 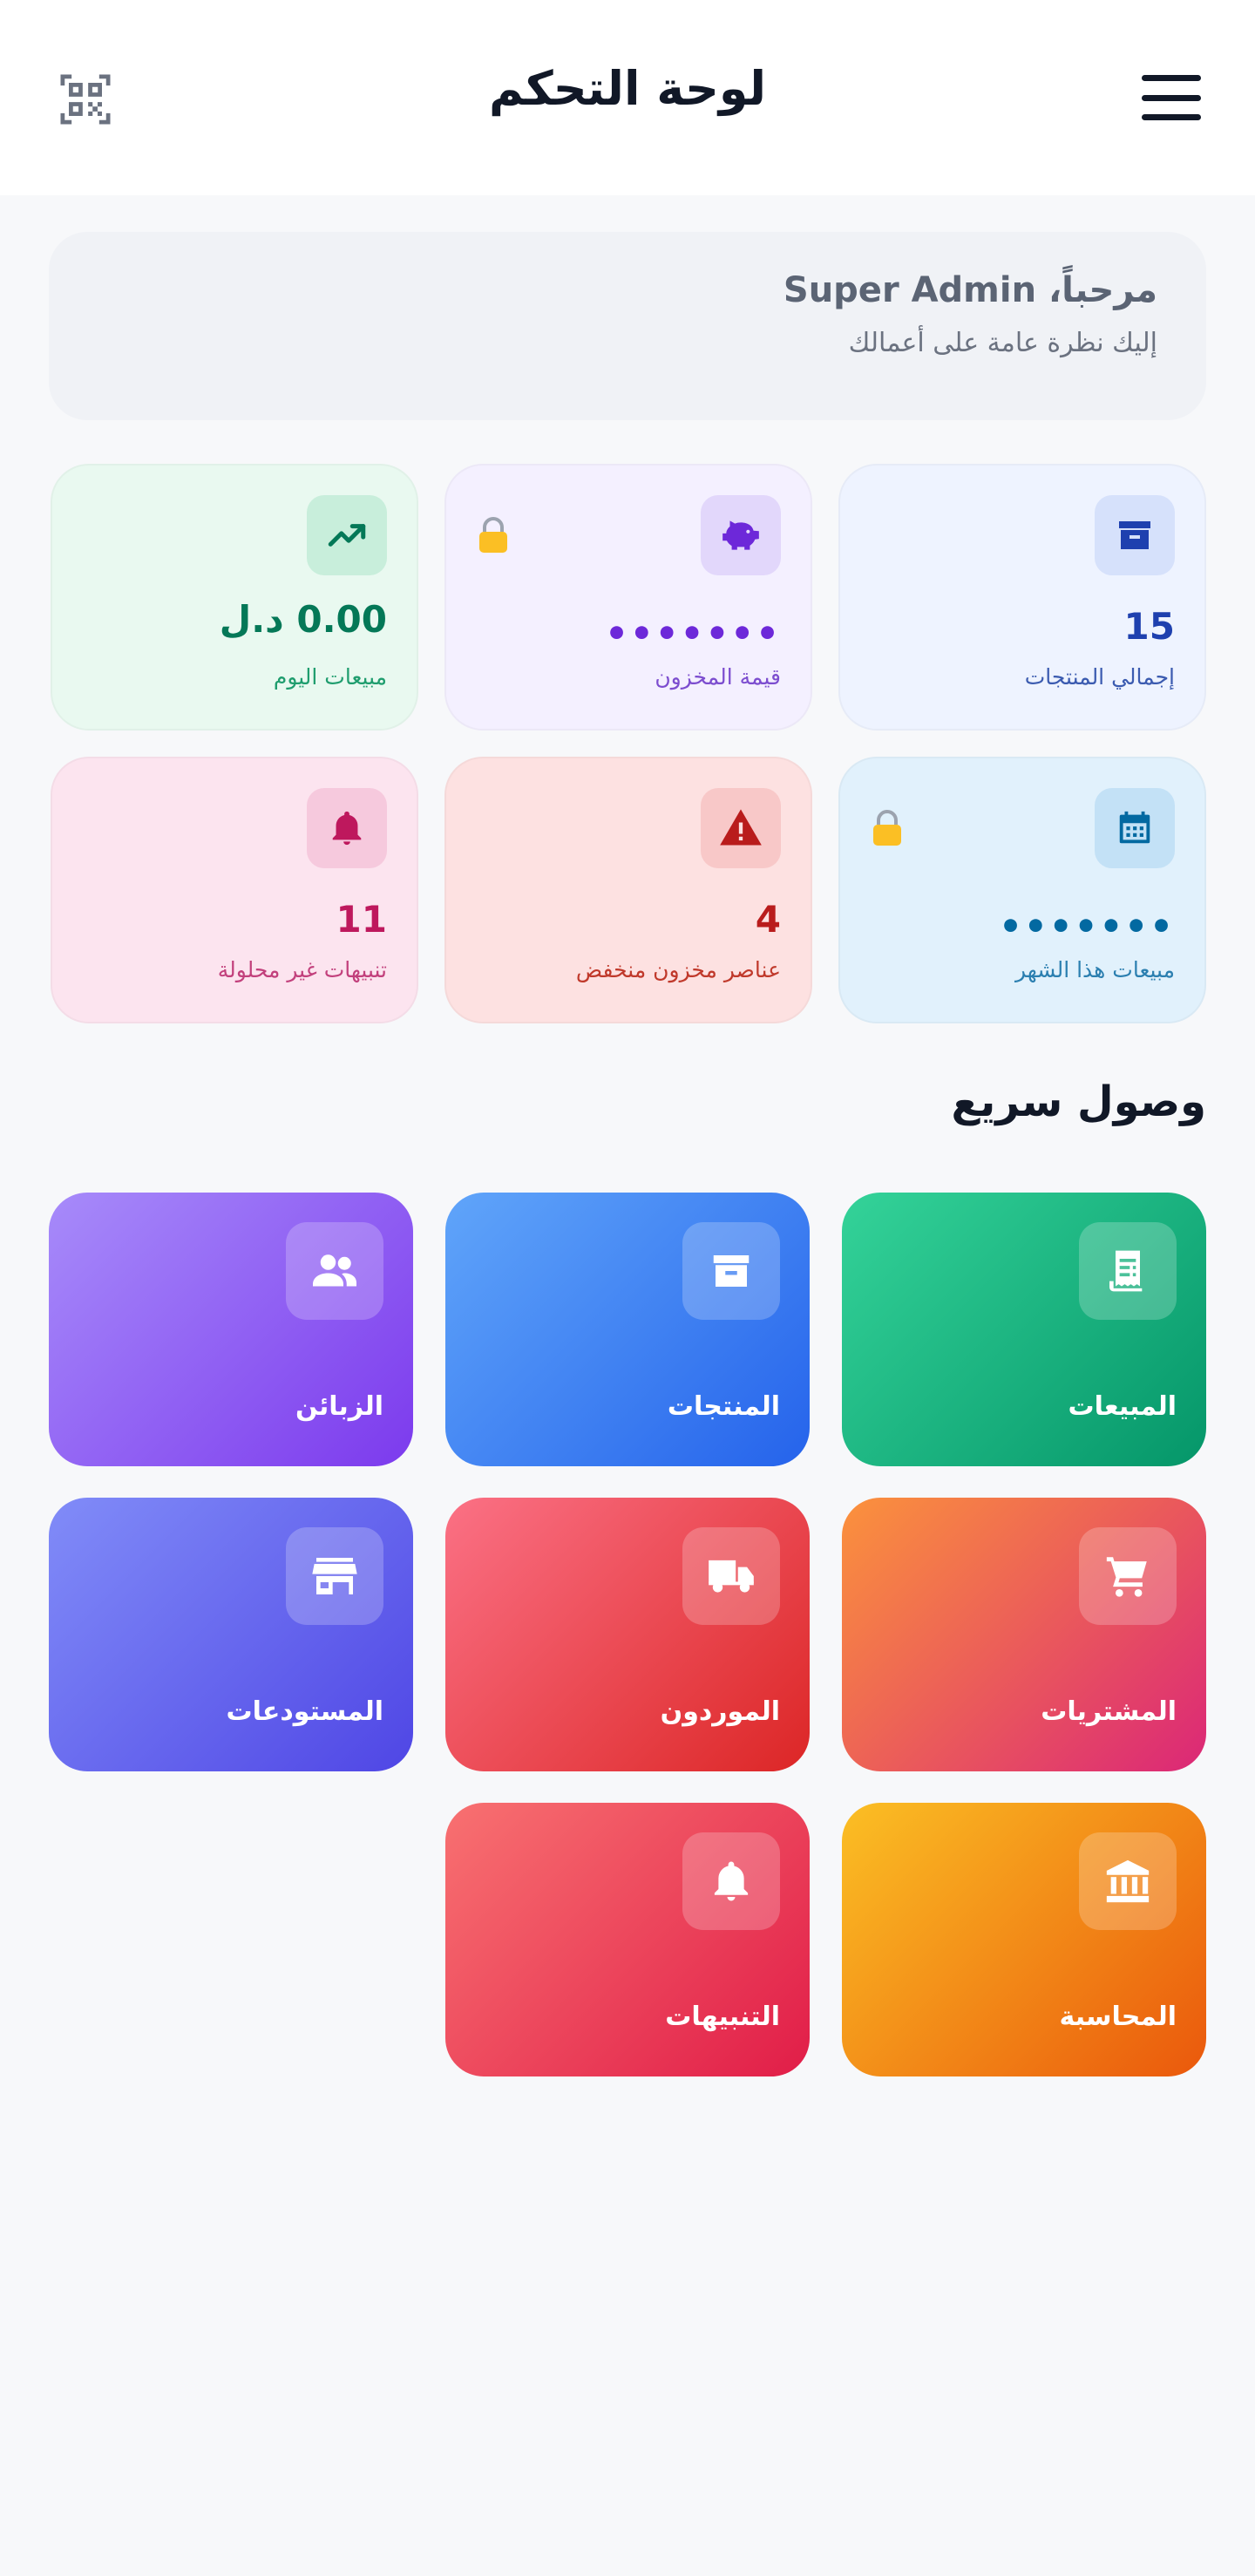 I want to click on welcome-subtitle: إليك نظرة عامة على أعمالك, so click(x=1002, y=343).